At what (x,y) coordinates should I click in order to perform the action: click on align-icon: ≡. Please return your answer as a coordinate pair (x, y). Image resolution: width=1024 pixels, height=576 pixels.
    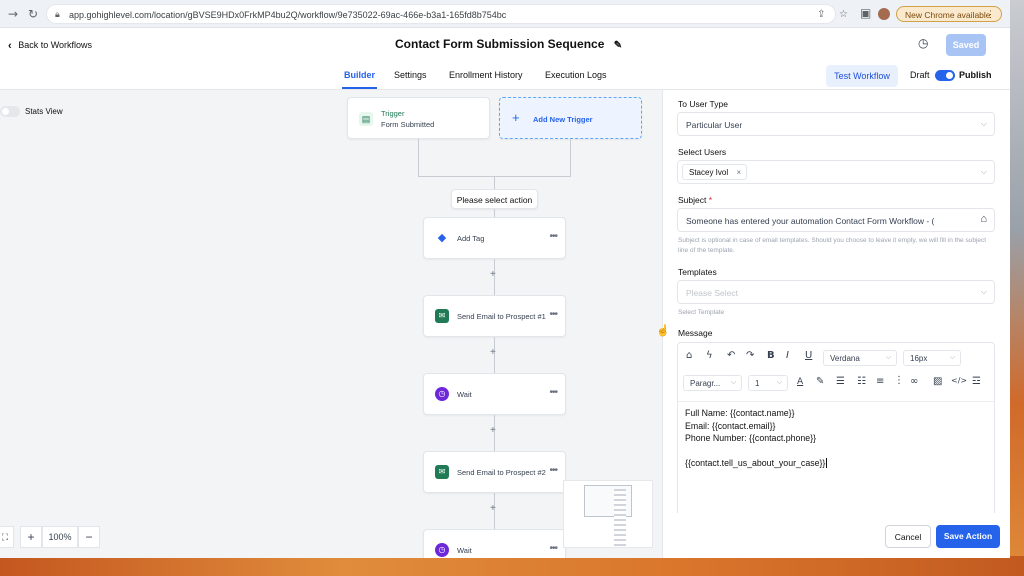
    Looking at the image, I should click on (880, 381).